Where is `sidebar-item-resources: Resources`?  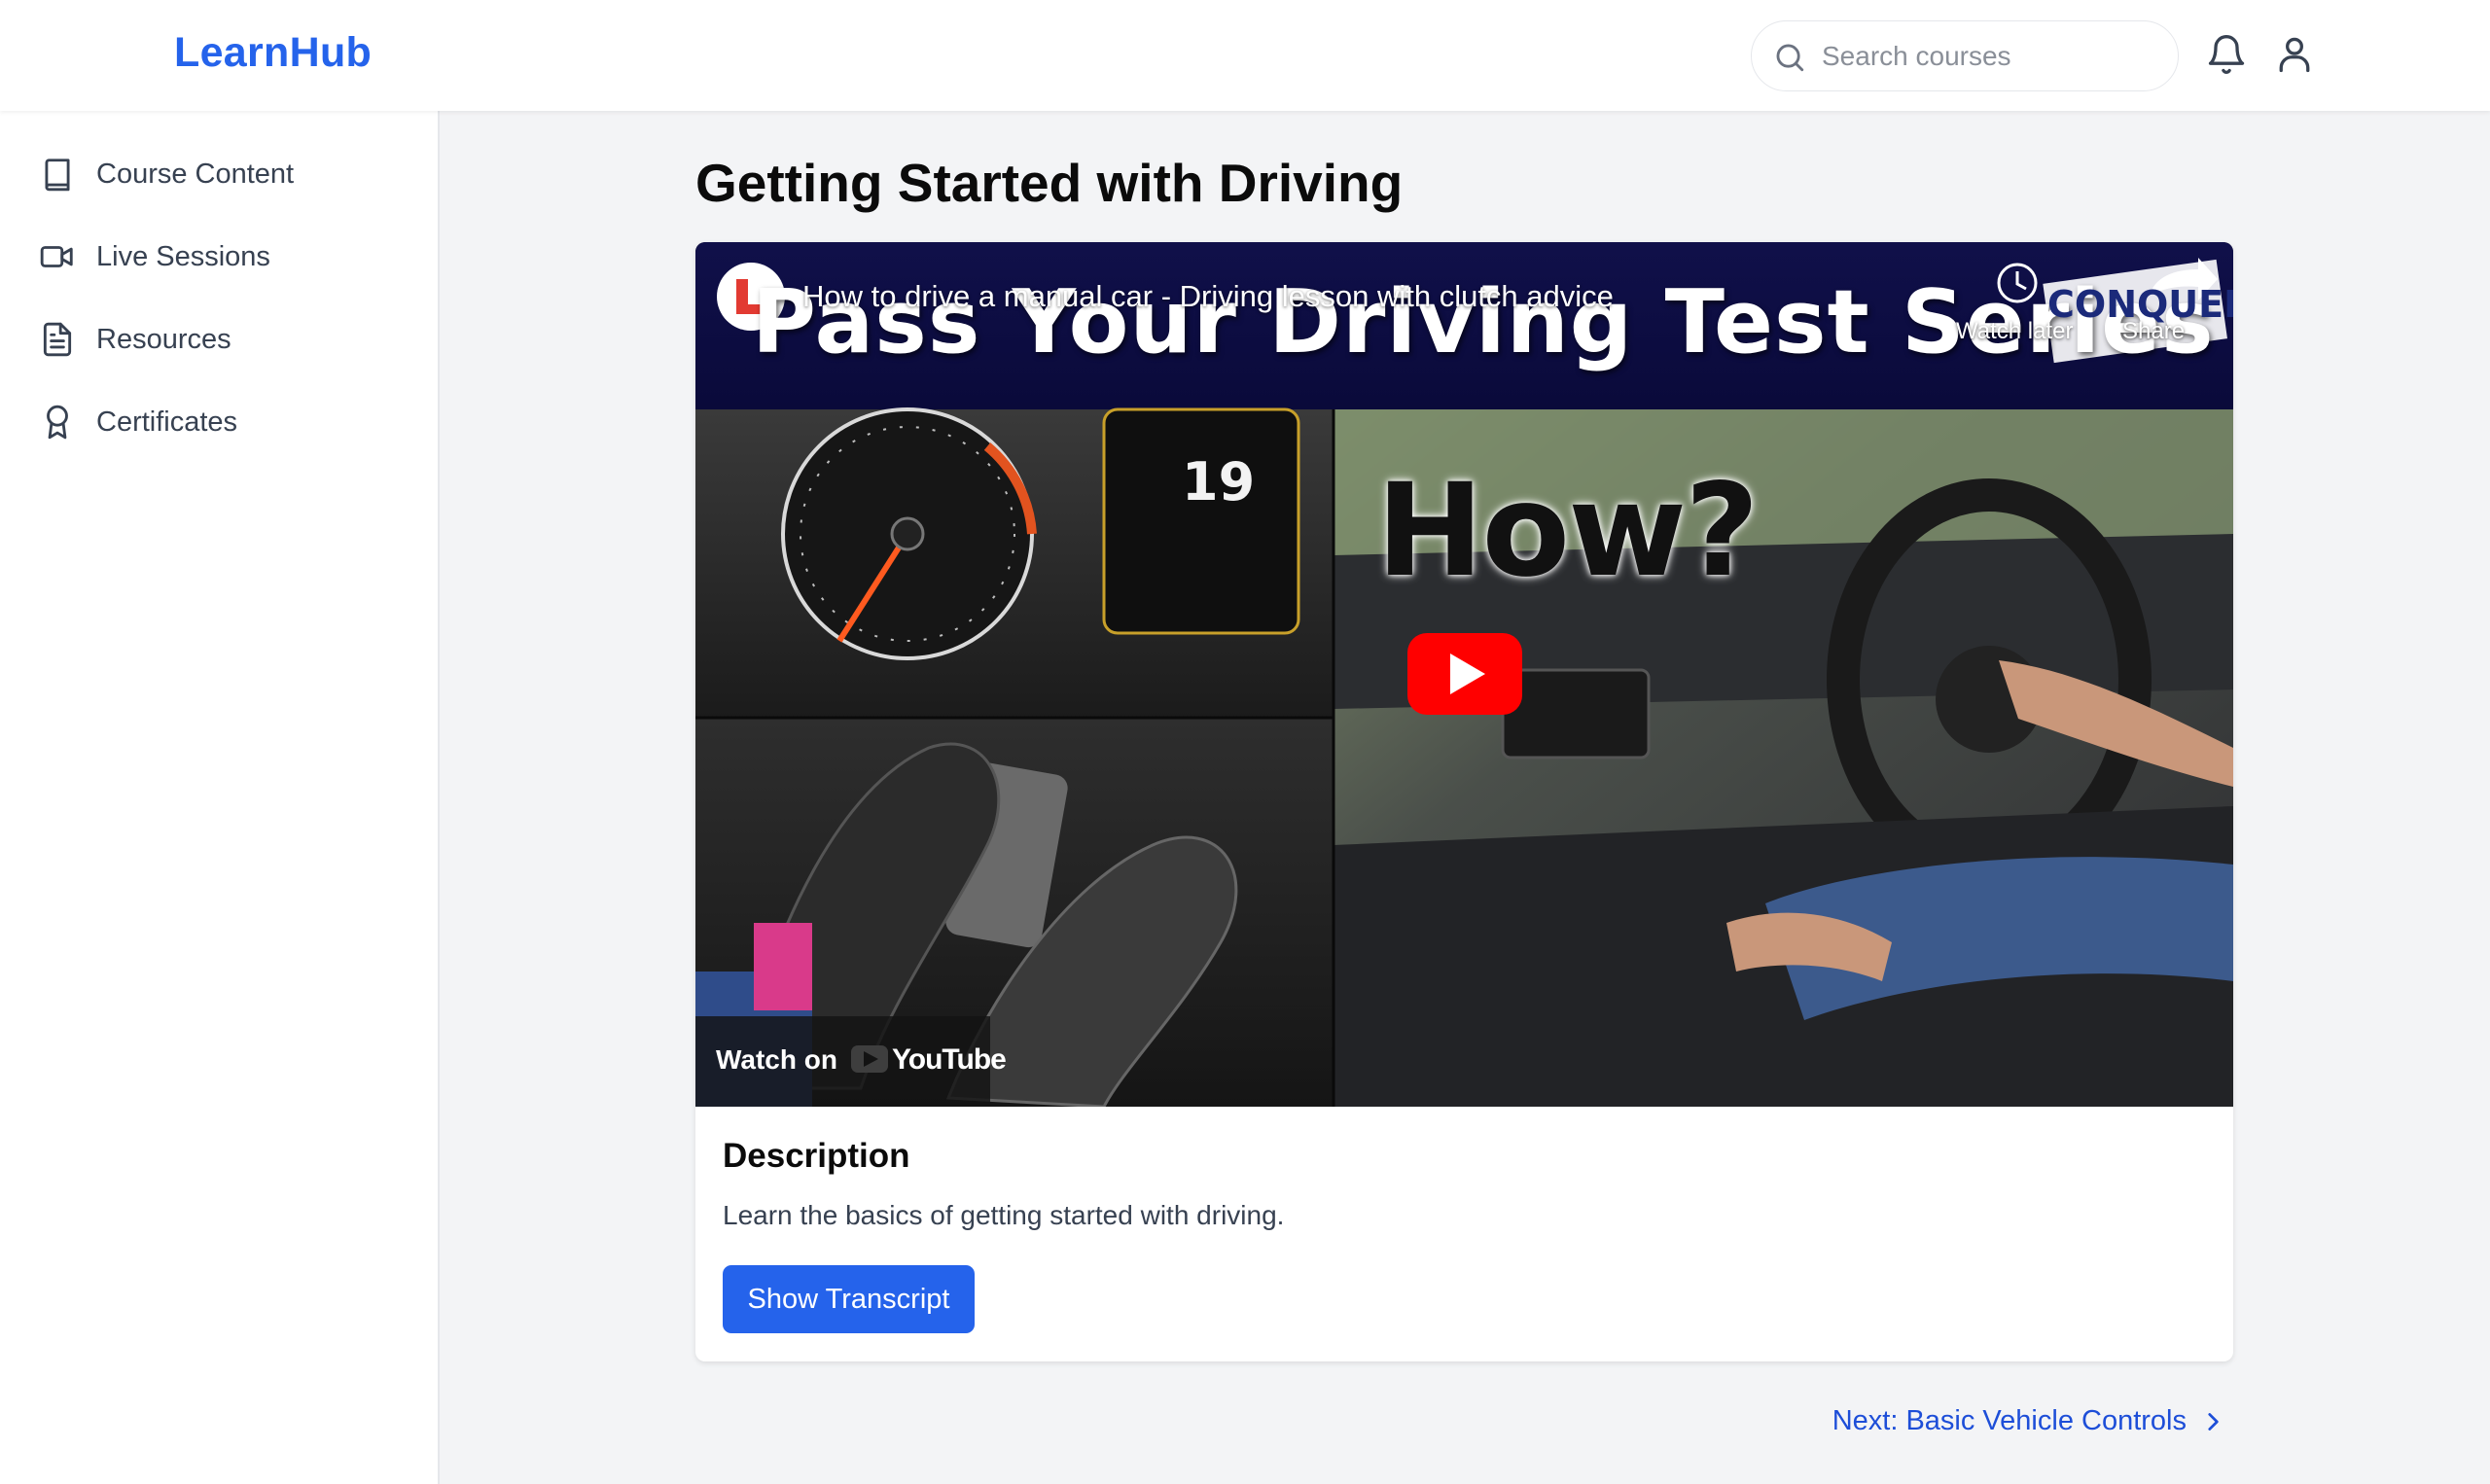
sidebar-item-resources: Resources is located at coordinates (219, 339).